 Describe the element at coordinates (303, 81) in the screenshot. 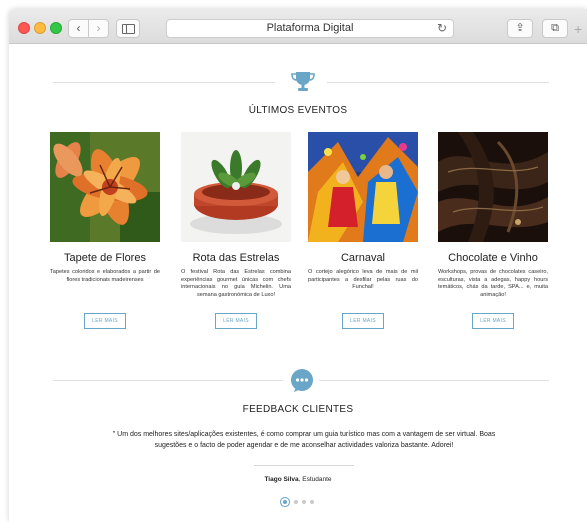

I see `trophy-icon` at that location.